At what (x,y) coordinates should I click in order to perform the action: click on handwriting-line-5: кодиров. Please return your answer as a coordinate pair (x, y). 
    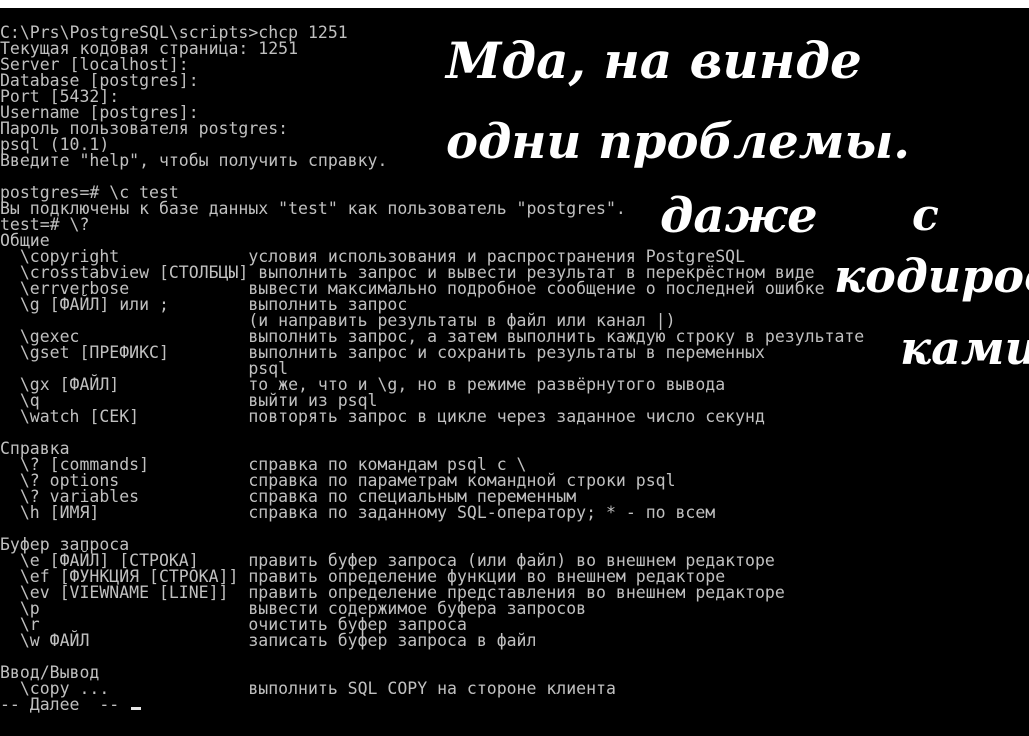
    Looking at the image, I should click on (931, 276).